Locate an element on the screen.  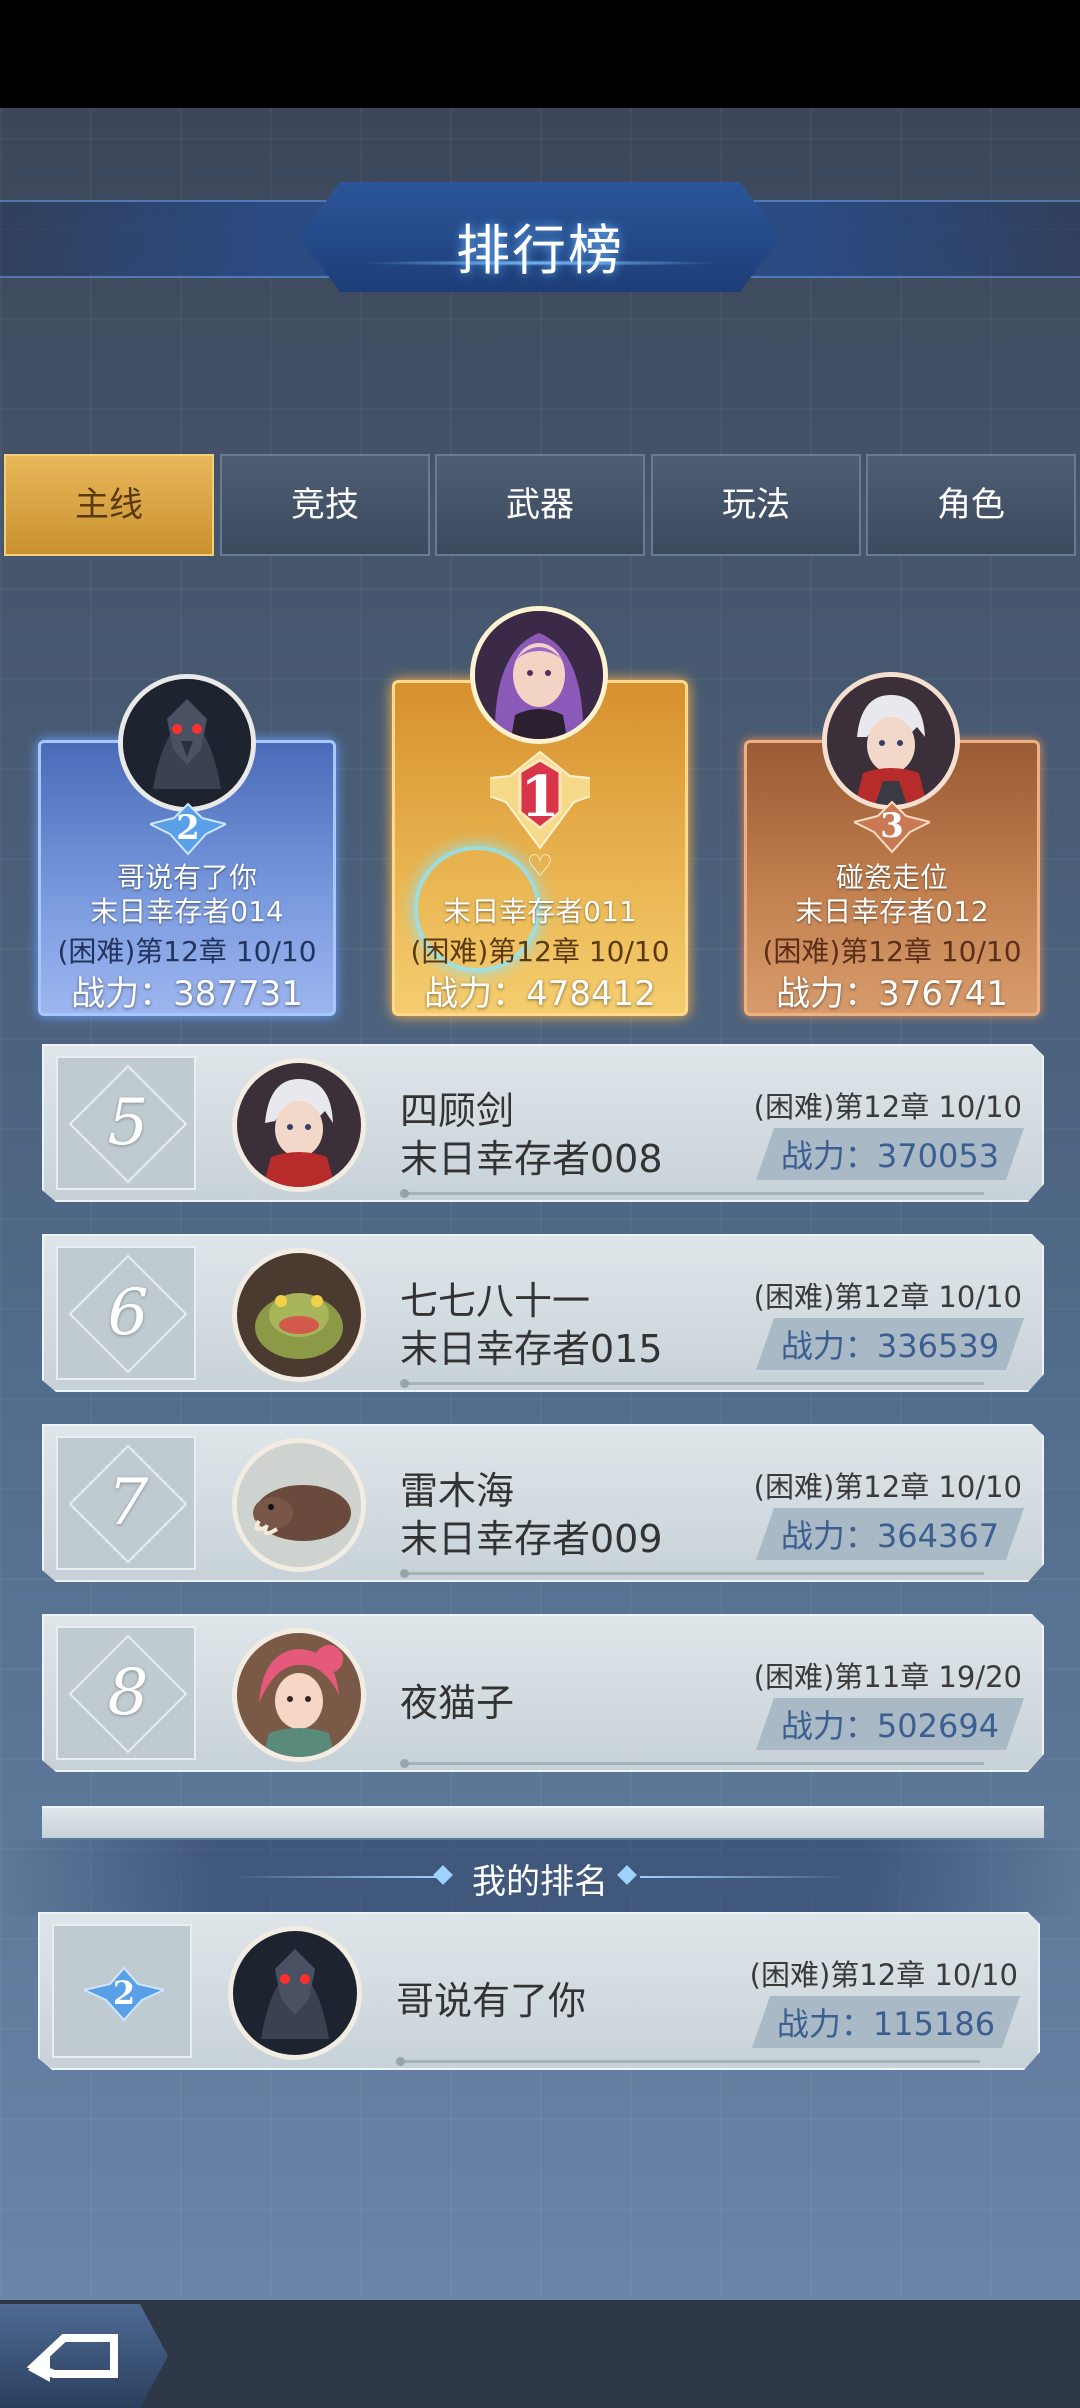
my-rank-number: 2 is located at coordinates (124, 1993).